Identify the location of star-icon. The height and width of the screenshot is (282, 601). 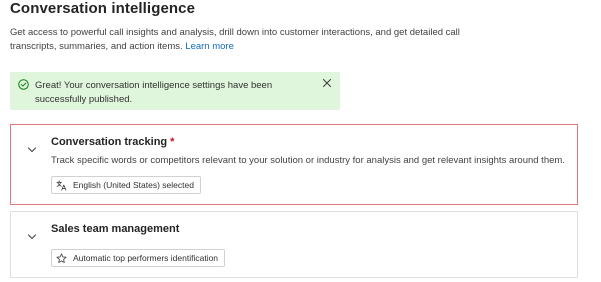
(61, 258).